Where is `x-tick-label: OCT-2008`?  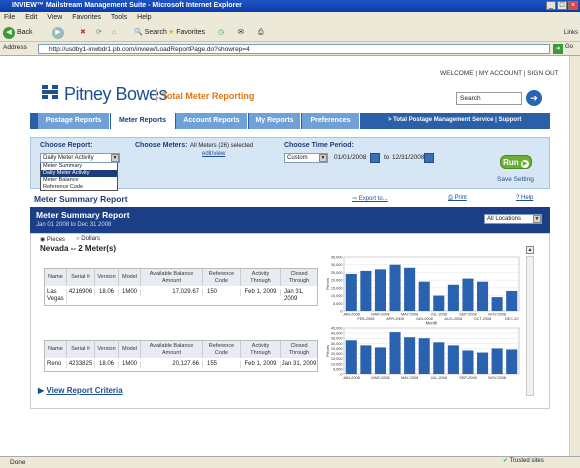 x-tick-label: OCT-2008 is located at coordinates (483, 319).